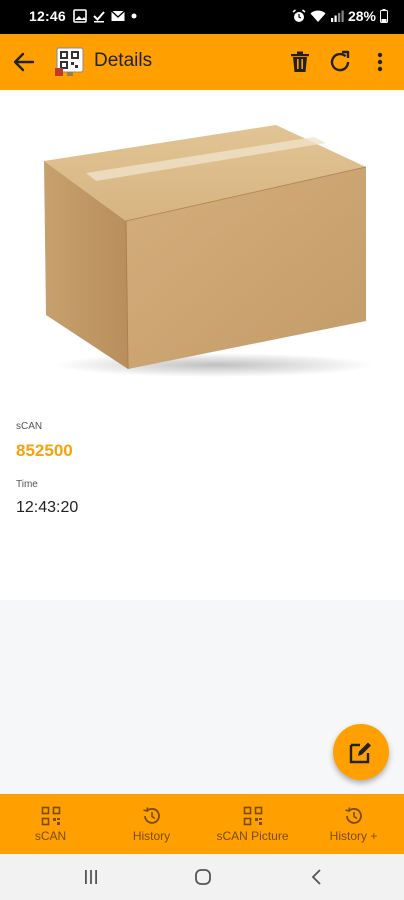 This screenshot has width=404, height=900. I want to click on nav-label: sCAN, so click(50, 836).